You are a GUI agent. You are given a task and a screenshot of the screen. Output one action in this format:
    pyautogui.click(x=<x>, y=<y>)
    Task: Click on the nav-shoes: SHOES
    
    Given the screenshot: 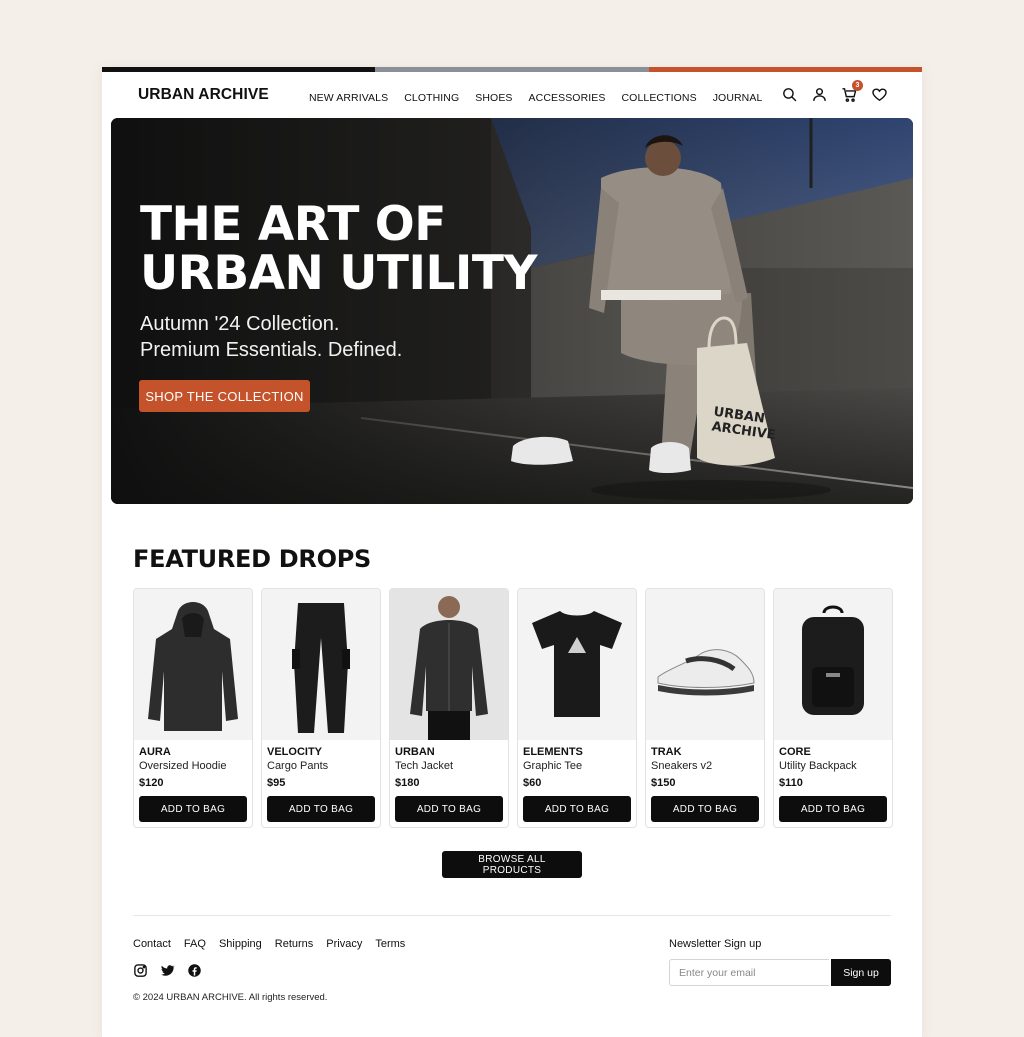 What is the action you would take?
    pyautogui.click(x=493, y=98)
    